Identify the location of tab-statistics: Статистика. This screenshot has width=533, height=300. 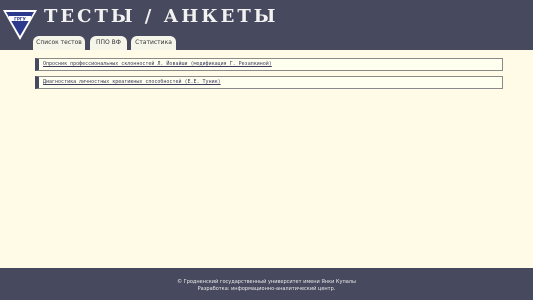
(153, 43).